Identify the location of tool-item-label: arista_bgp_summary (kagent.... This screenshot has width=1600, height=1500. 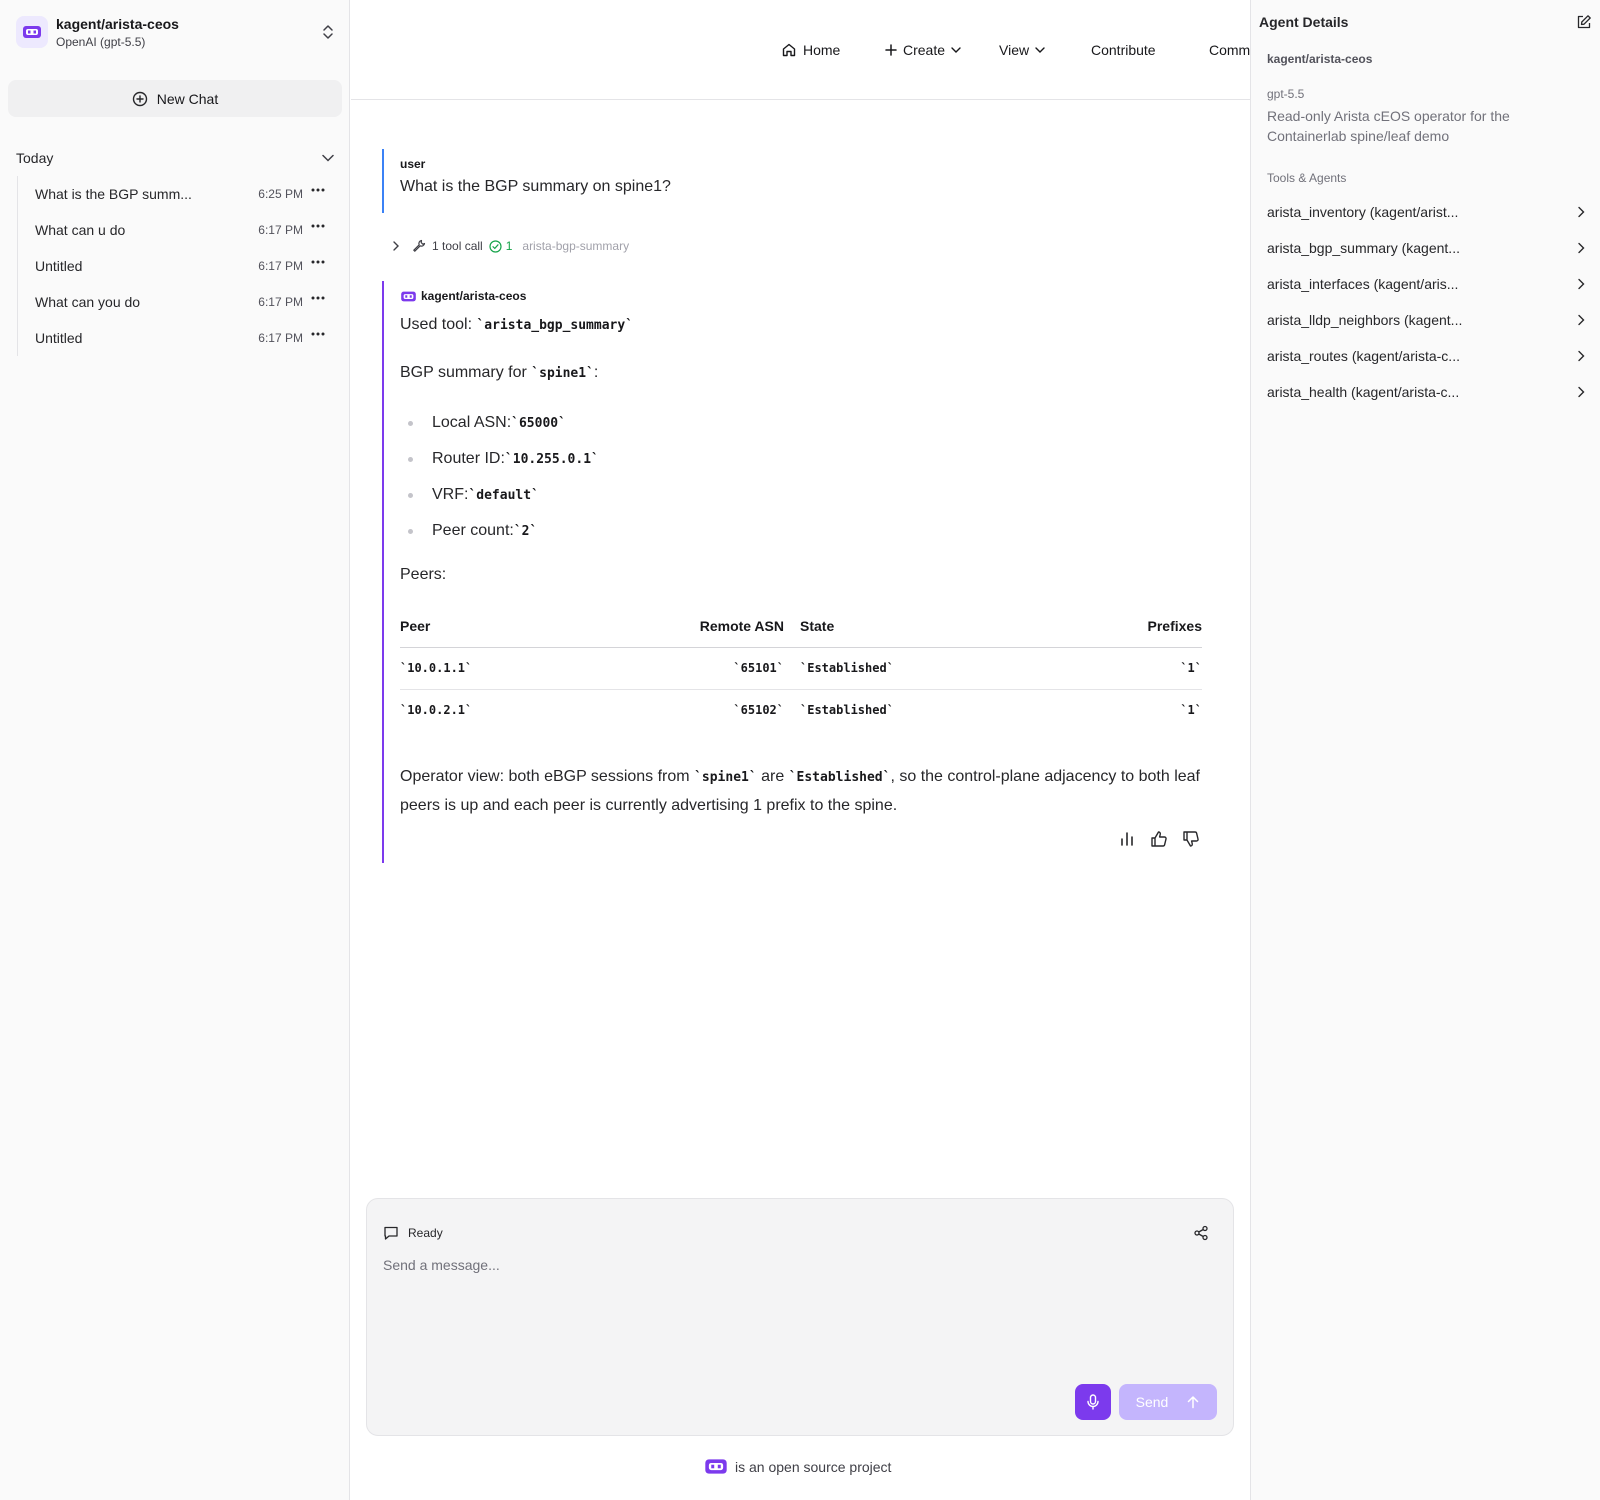
(1363, 248).